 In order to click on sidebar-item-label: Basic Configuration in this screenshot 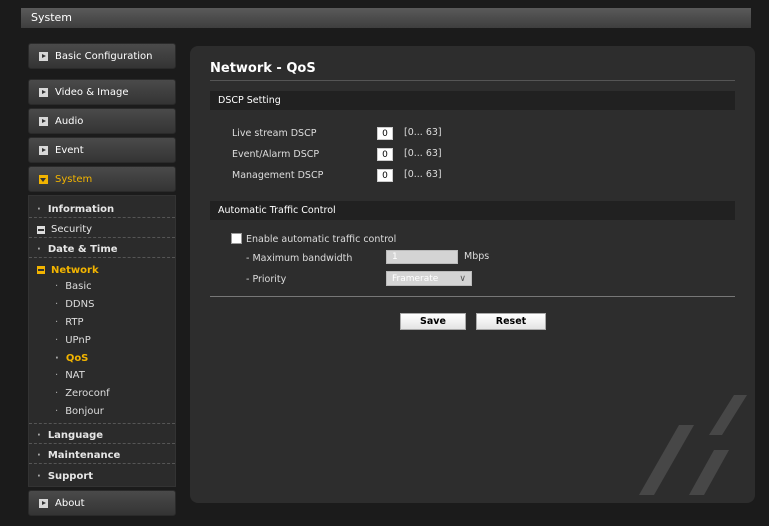, I will do `click(104, 56)`.